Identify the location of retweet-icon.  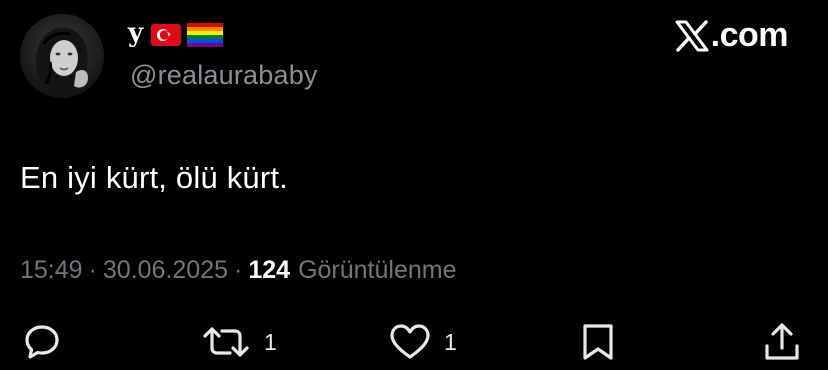
(226, 342).